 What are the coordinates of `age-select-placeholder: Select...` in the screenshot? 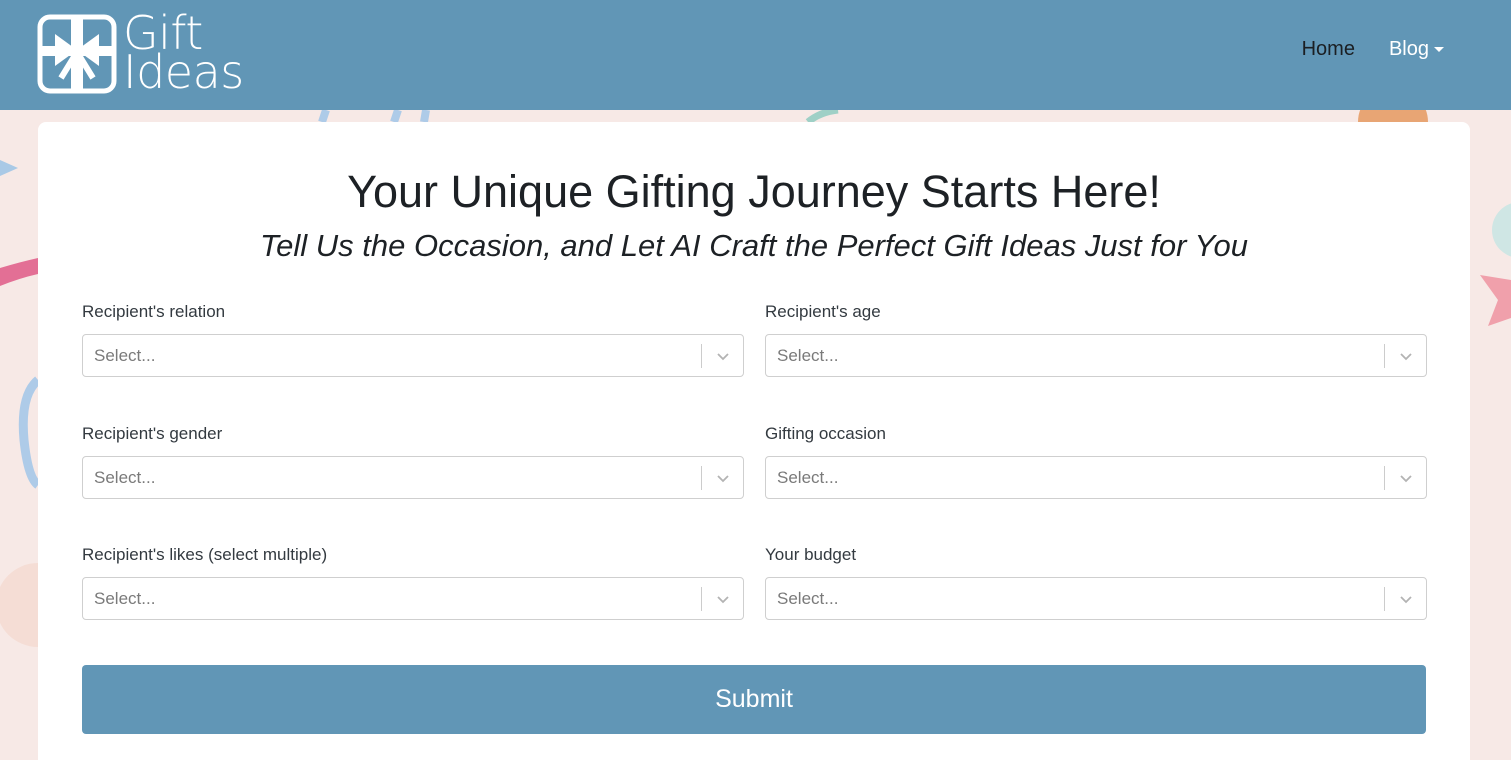 It's located at (808, 355).